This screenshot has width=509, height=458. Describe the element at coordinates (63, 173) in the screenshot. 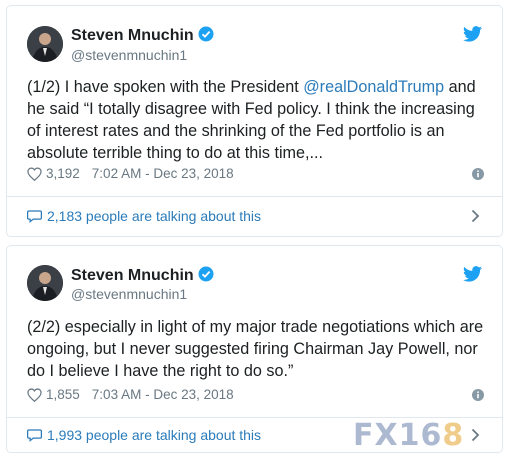

I see `like-count: 3,192` at that location.